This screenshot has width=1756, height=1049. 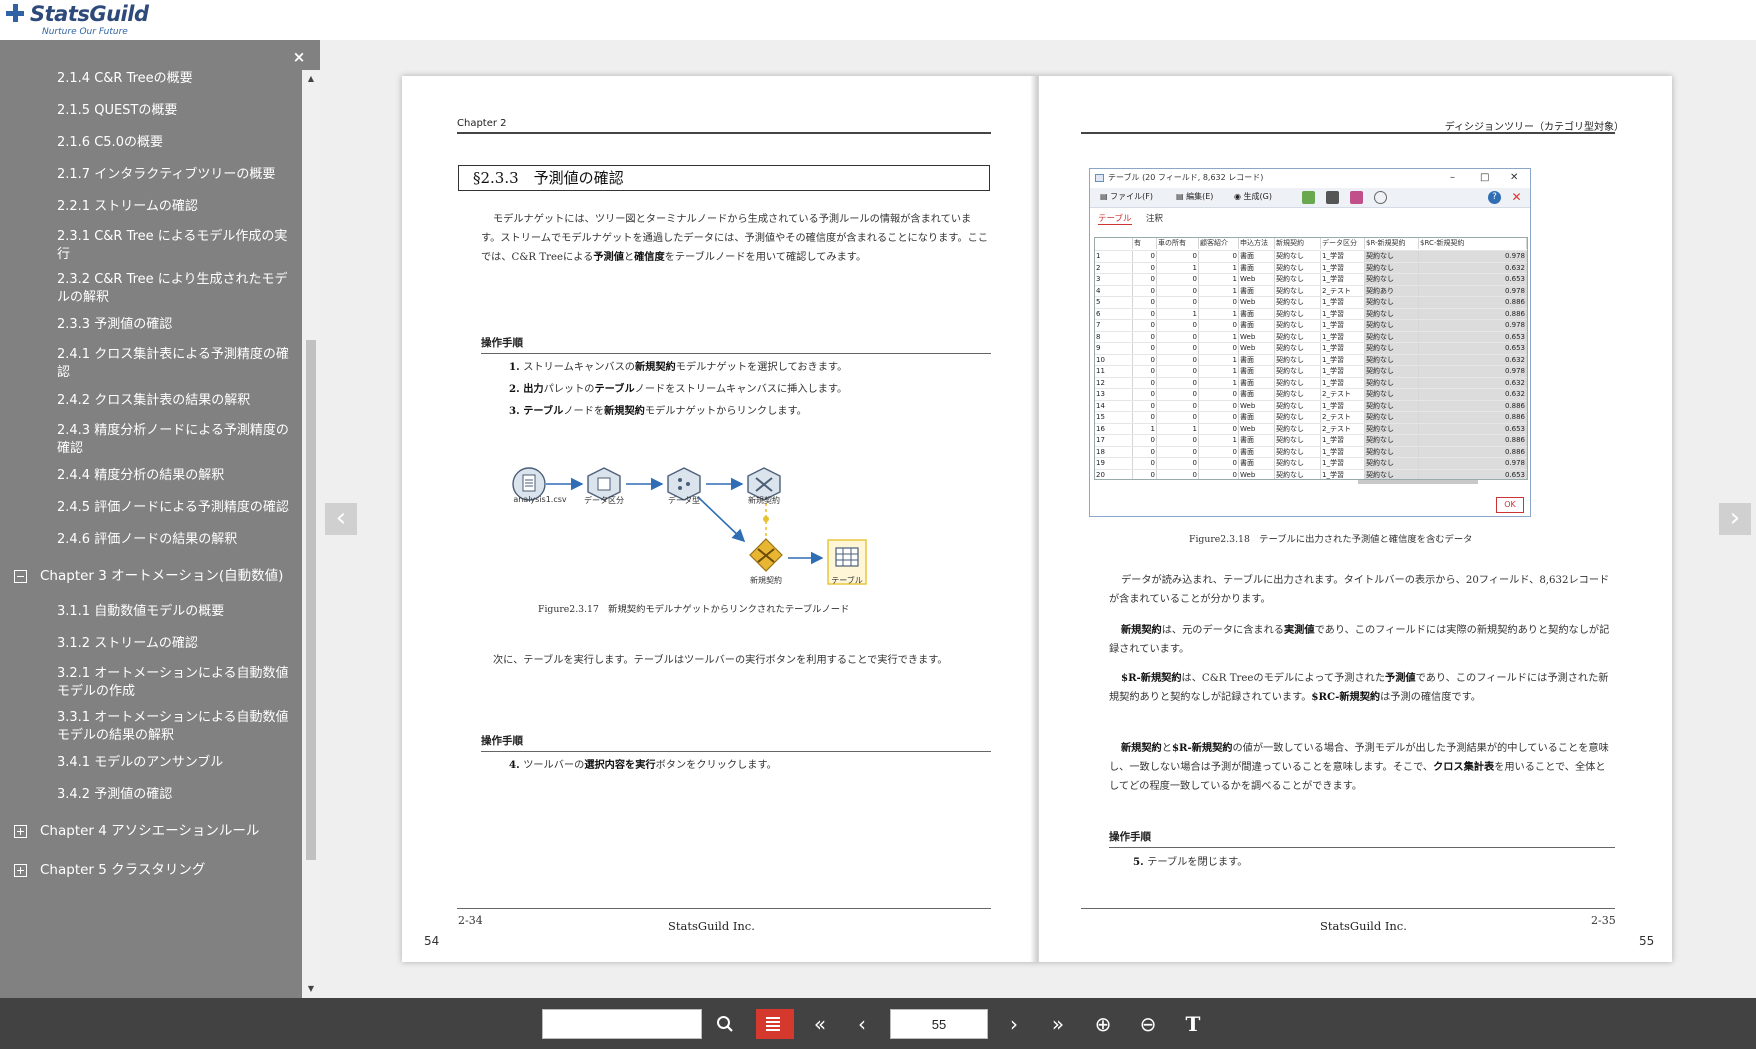 I want to click on column-header: $R-新規契約, so click(x=1392, y=243).